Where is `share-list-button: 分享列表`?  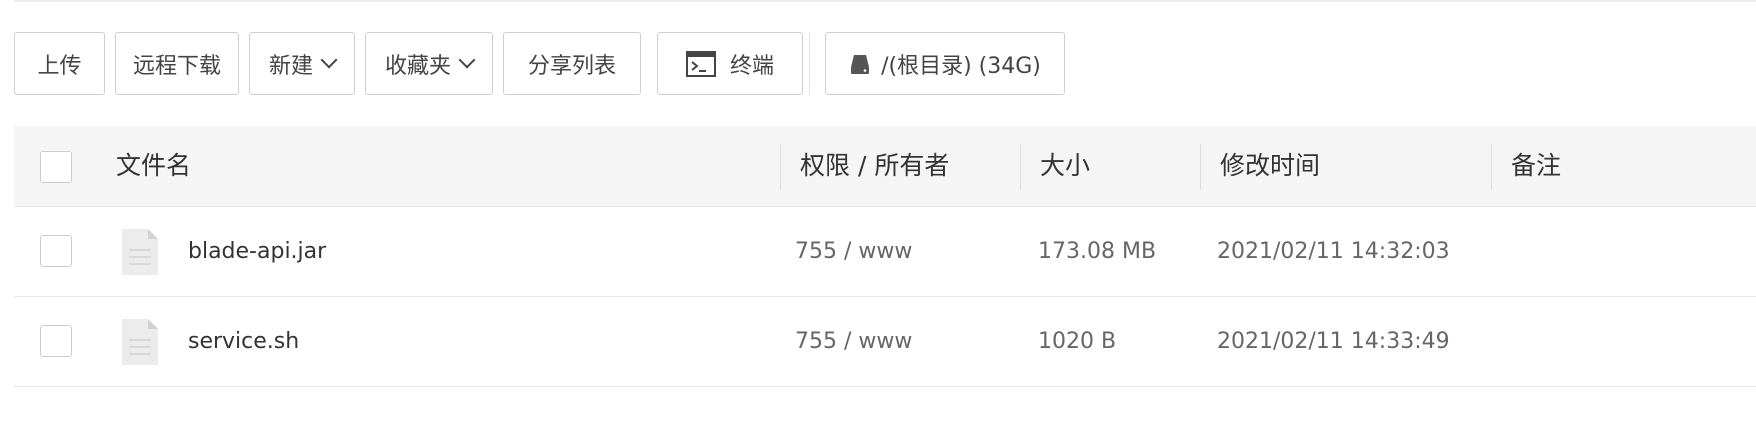 share-list-button: 分享列表 is located at coordinates (572, 63).